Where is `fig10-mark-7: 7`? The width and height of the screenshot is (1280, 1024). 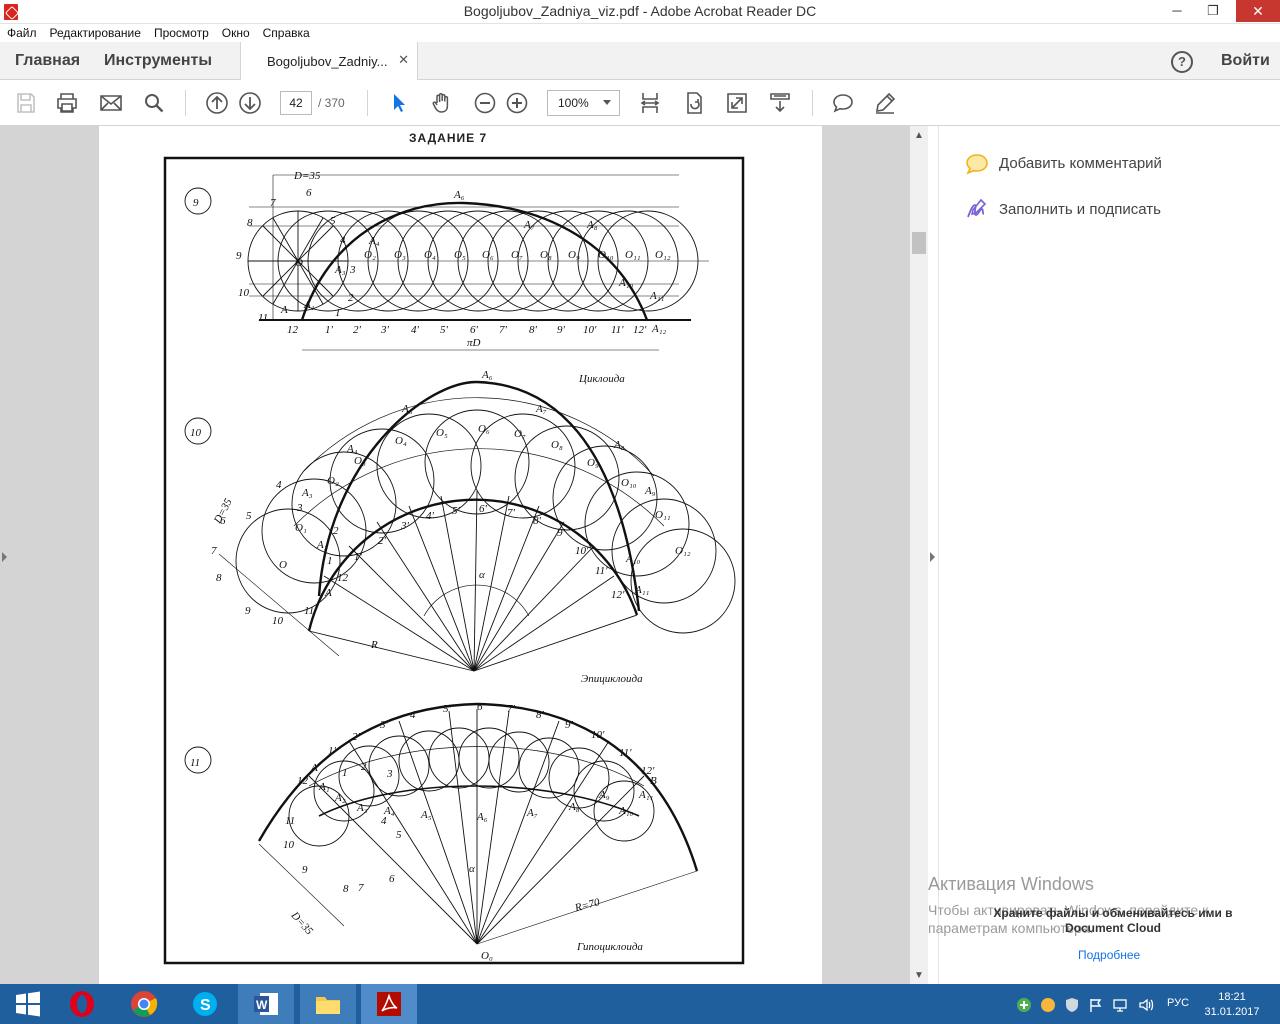 fig10-mark-7: 7 is located at coordinates (214, 551).